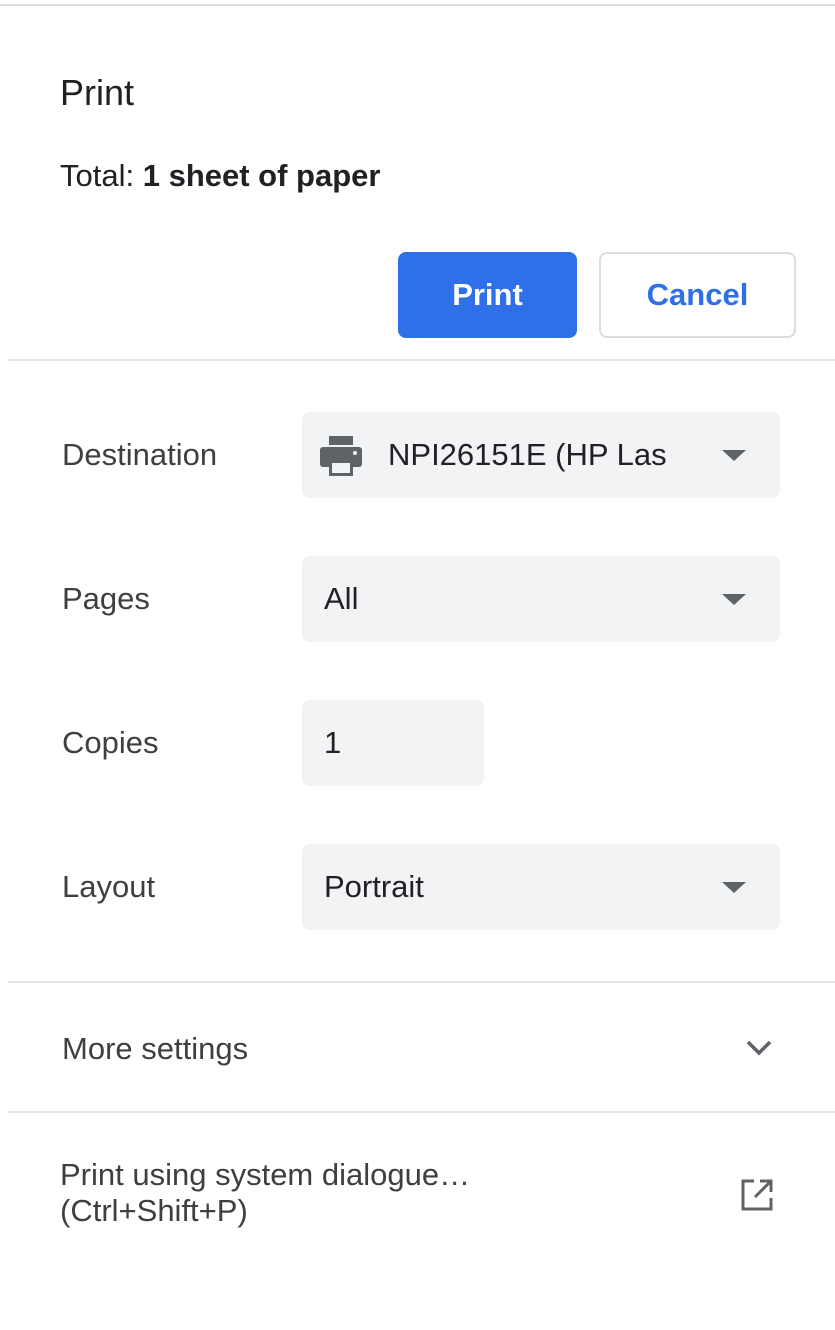 This screenshot has height=1330, width=835. Describe the element at coordinates (541, 599) in the screenshot. I see `pages-select: All` at that location.